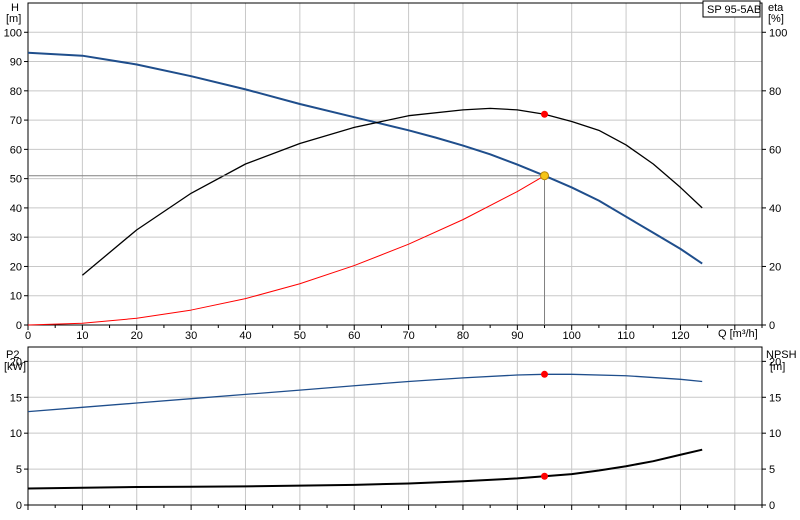  I want to click on top-right-tick-label: 0, so click(772, 326).